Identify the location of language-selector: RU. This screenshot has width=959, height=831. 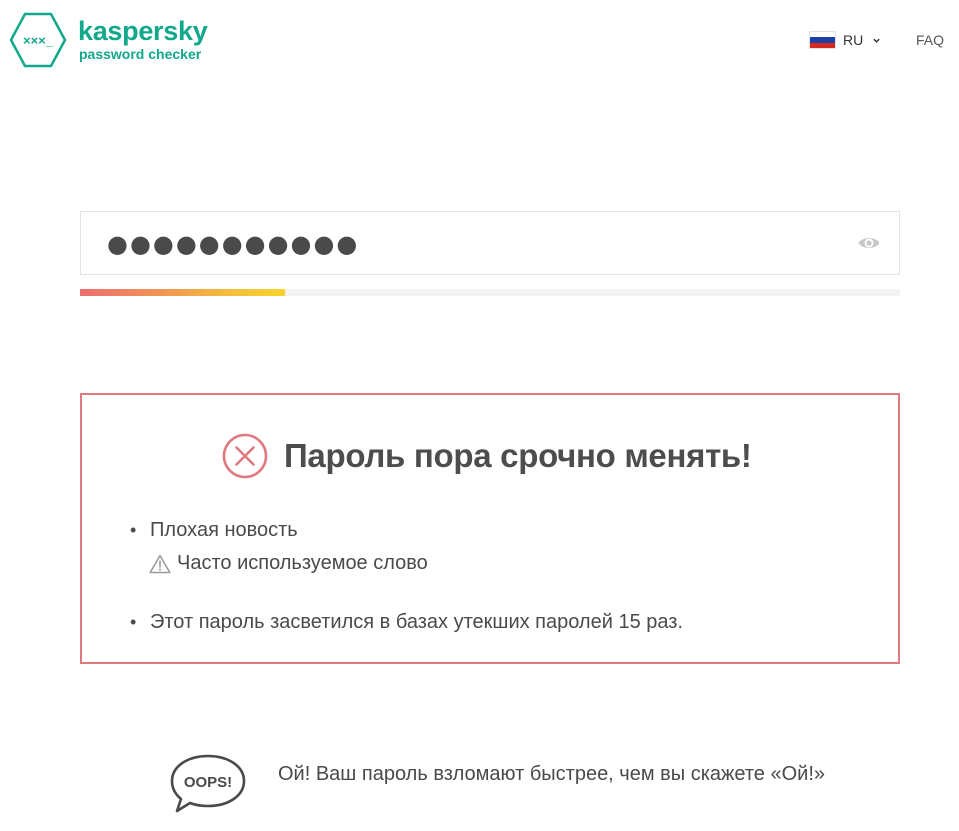
(845, 40).